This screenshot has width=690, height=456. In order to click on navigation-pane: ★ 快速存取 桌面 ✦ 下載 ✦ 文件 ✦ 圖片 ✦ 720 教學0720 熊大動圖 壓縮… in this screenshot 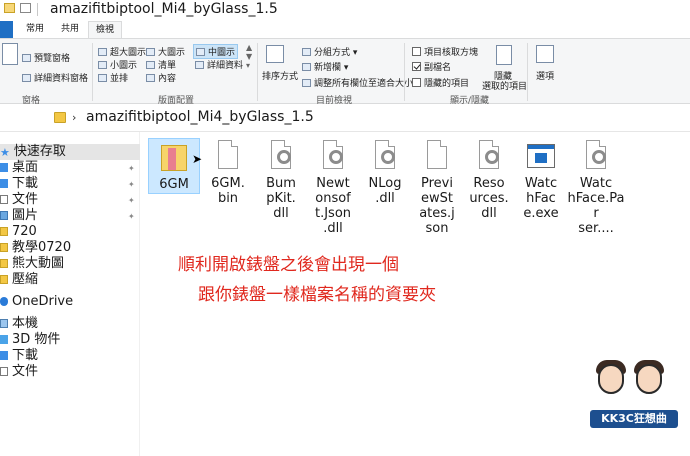, I will do `click(70, 297)`.